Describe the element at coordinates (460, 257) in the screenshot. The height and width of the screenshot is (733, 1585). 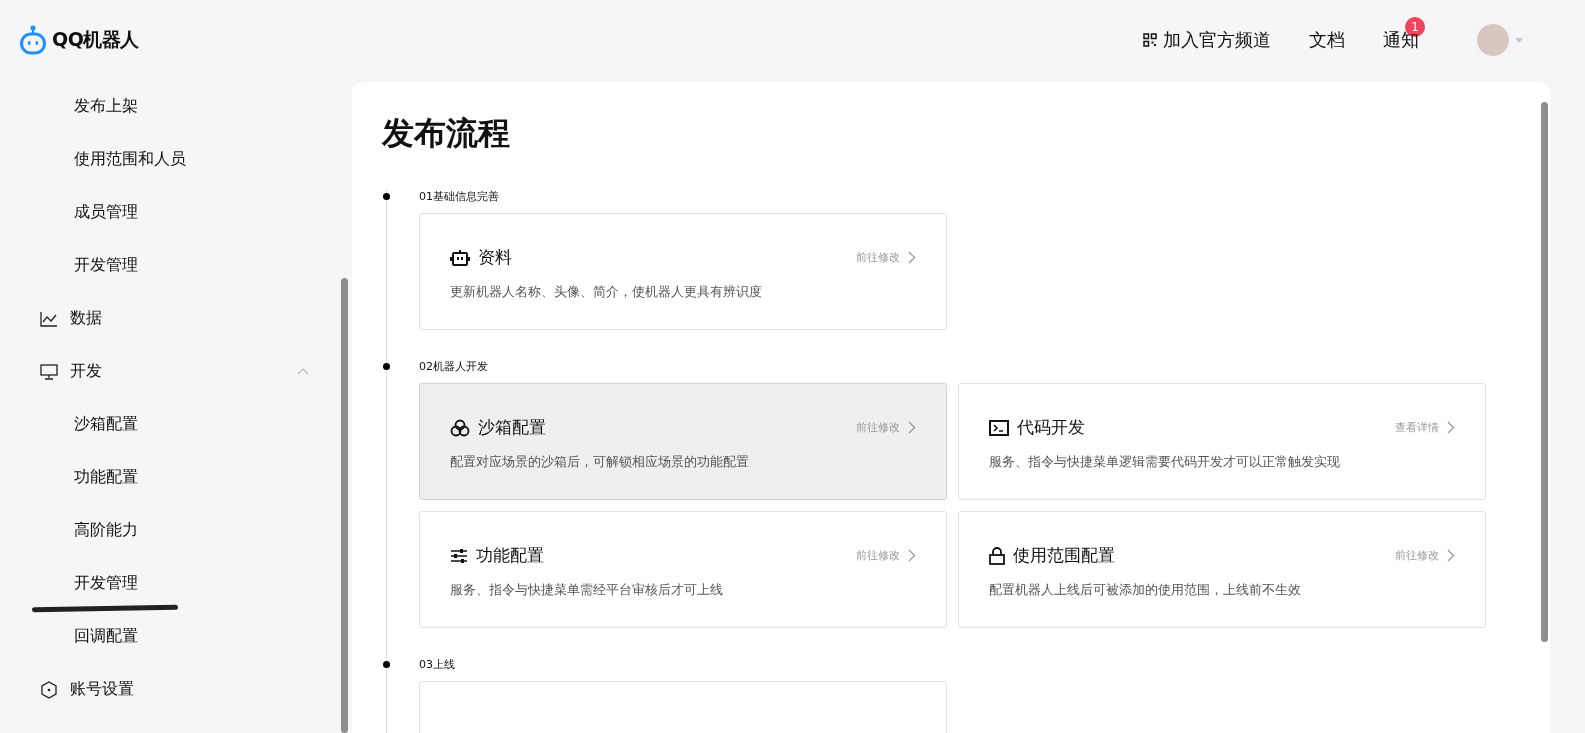
I see `robot-icon` at that location.